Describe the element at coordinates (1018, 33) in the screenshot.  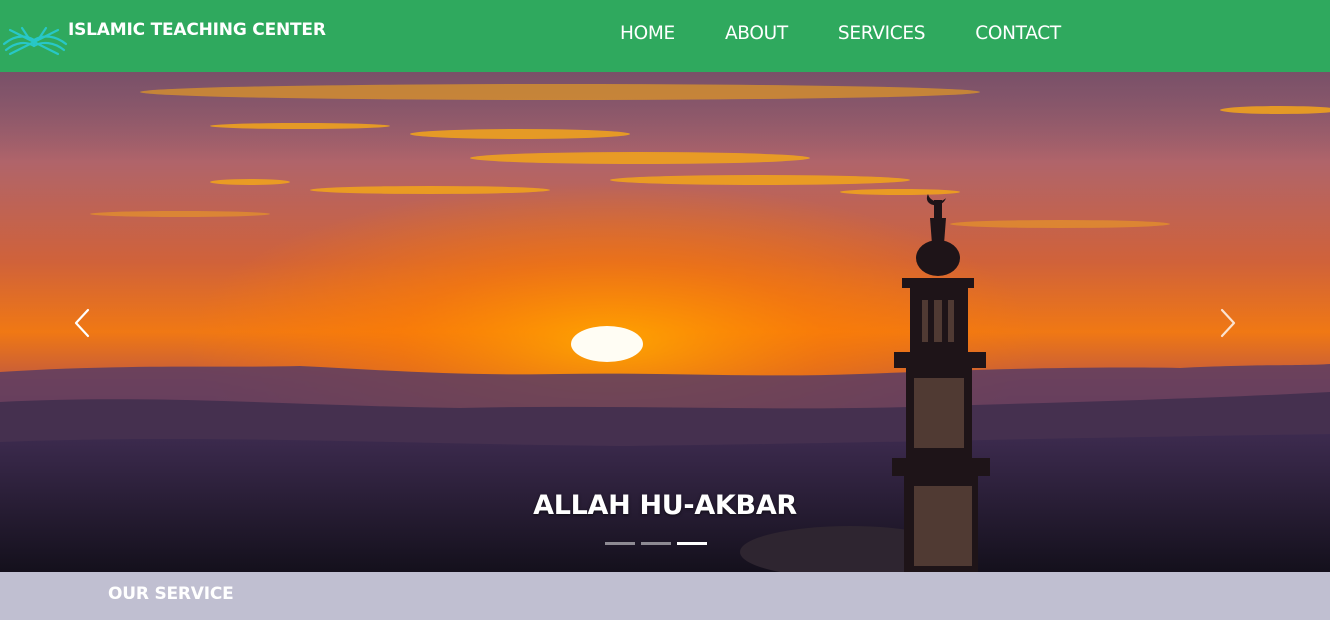
I see `nav-contact-link: CONTACT` at that location.